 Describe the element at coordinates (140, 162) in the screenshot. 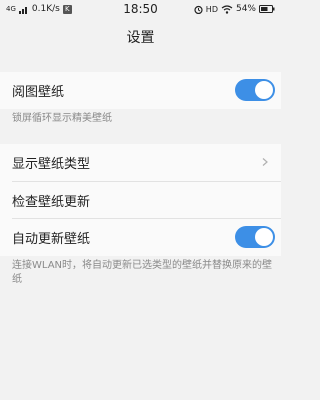

I see `show-types-row: 显示壁纸类型` at that location.